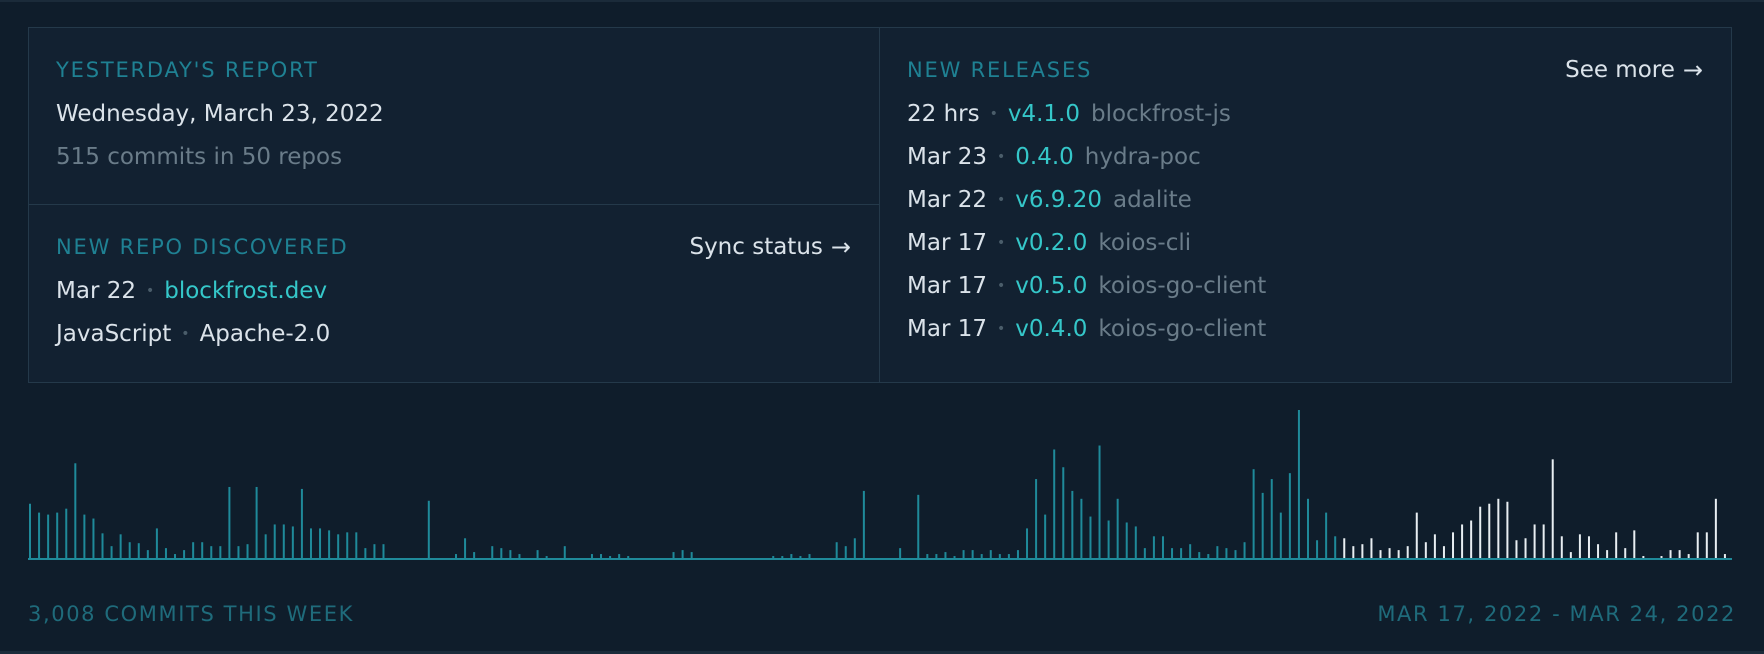 The image size is (1764, 654). I want to click on new-repo-link: blockfrost.dev, so click(245, 291).